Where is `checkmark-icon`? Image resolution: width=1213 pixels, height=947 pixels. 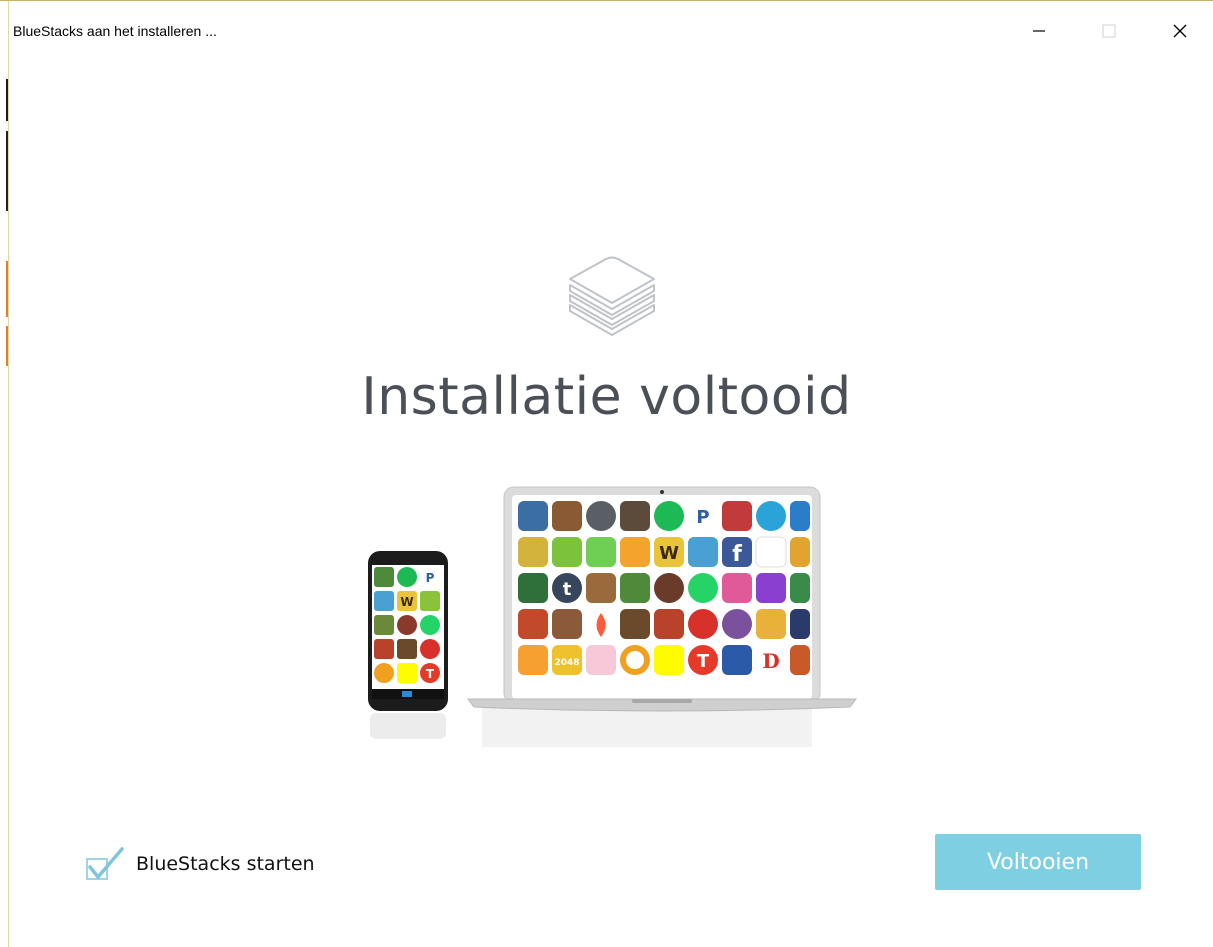
checkmark-icon is located at coordinates (104, 864).